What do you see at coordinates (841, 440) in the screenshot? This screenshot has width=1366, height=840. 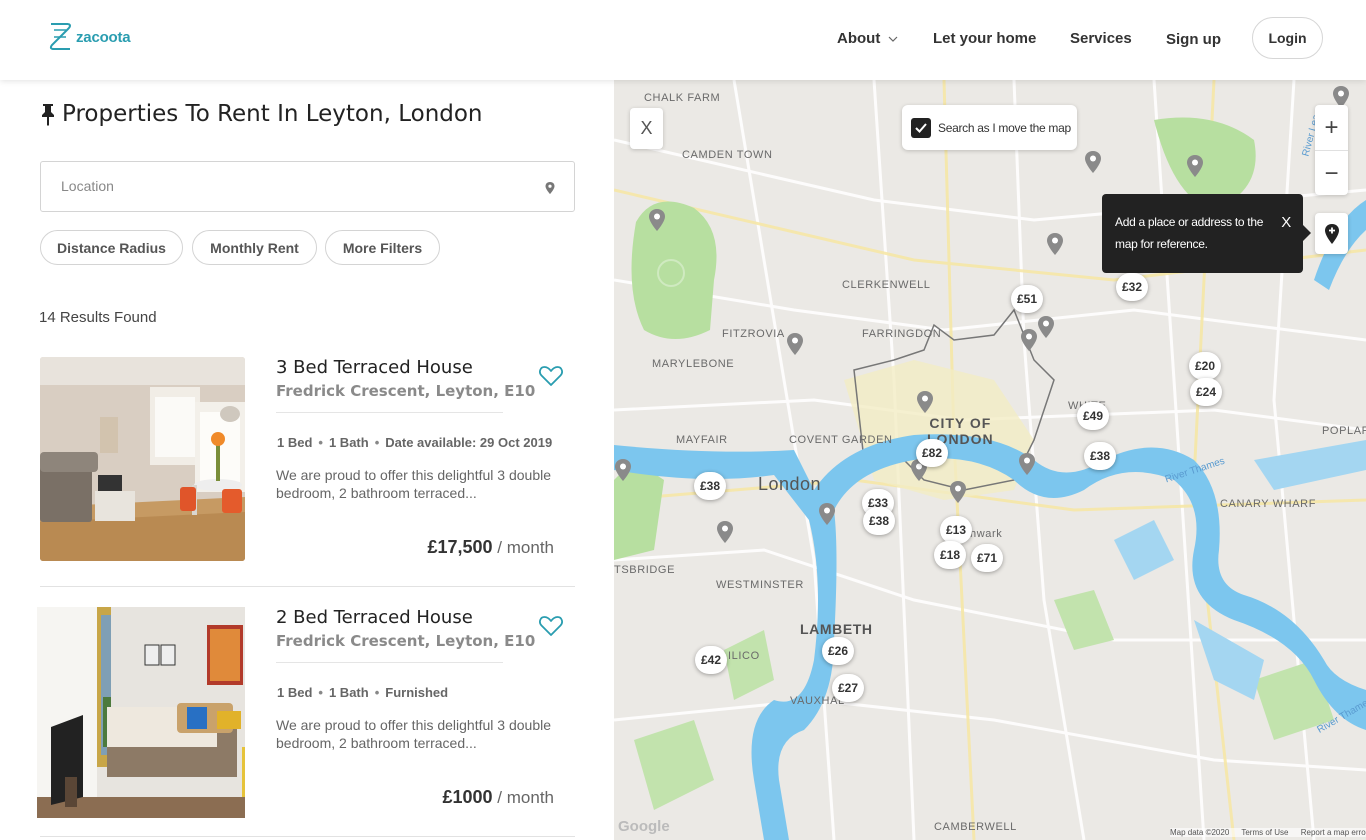 I see `map-label-covent-garden: COVENT GARDEN` at bounding box center [841, 440].